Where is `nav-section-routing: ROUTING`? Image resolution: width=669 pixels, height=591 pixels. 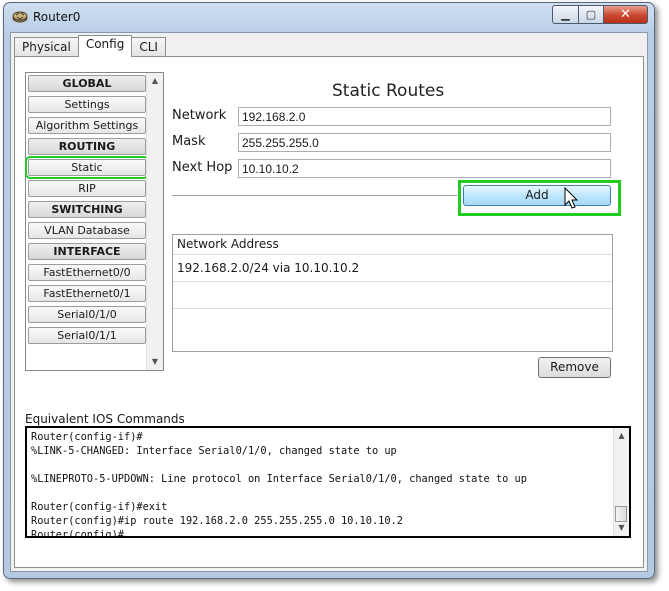
nav-section-routing: ROUTING is located at coordinates (87, 146).